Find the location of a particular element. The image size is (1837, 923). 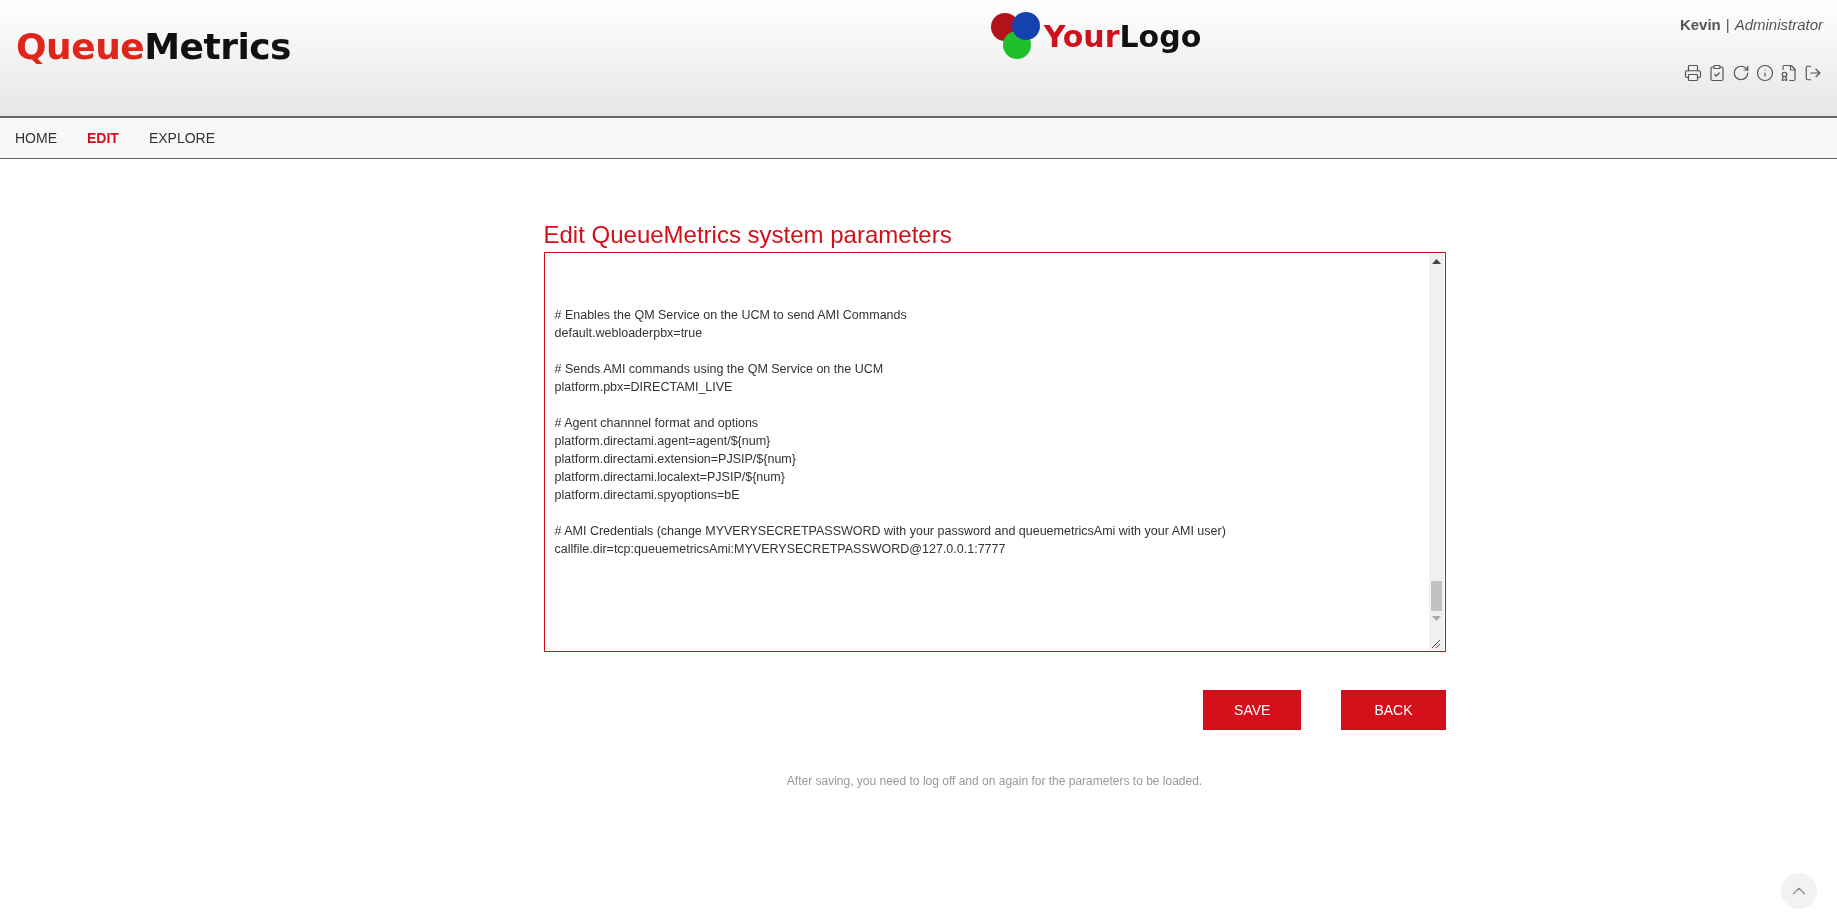

scroll-thumb is located at coordinates (1436, 596).